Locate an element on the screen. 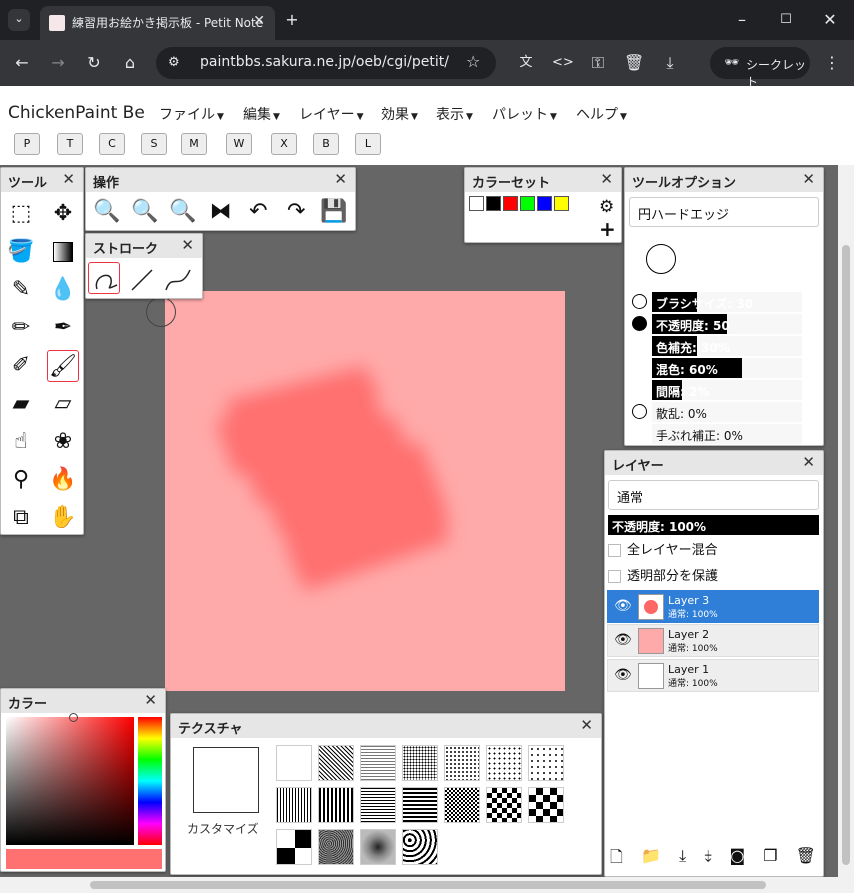  menu-0: ファイル ▼ is located at coordinates (191, 114).